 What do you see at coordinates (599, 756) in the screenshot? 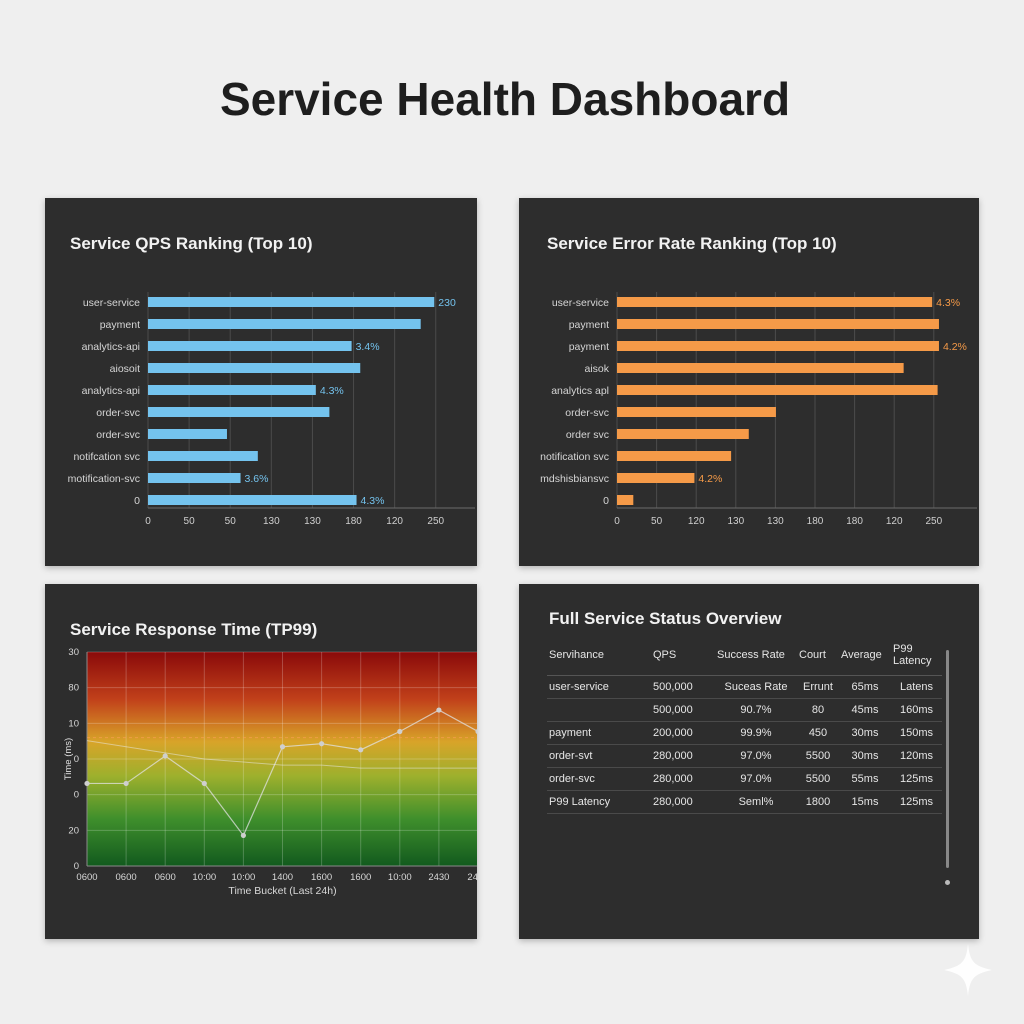
I see `table-cell: order-svt` at bounding box center [599, 756].